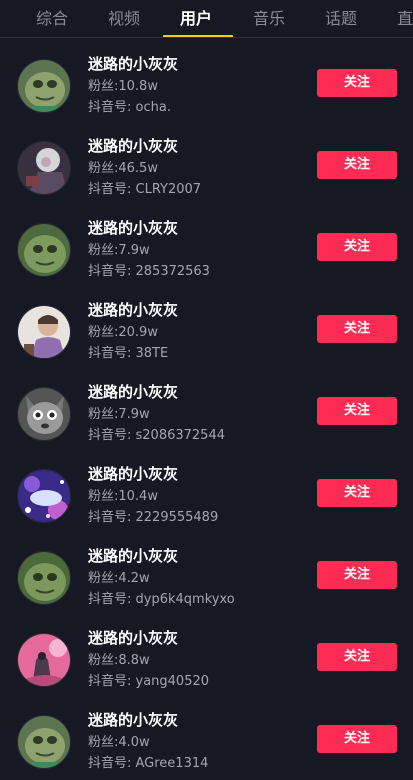 The height and width of the screenshot is (780, 413). What do you see at coordinates (156, 435) in the screenshot?
I see `douyin-id: 抖音号: s2086372544` at bounding box center [156, 435].